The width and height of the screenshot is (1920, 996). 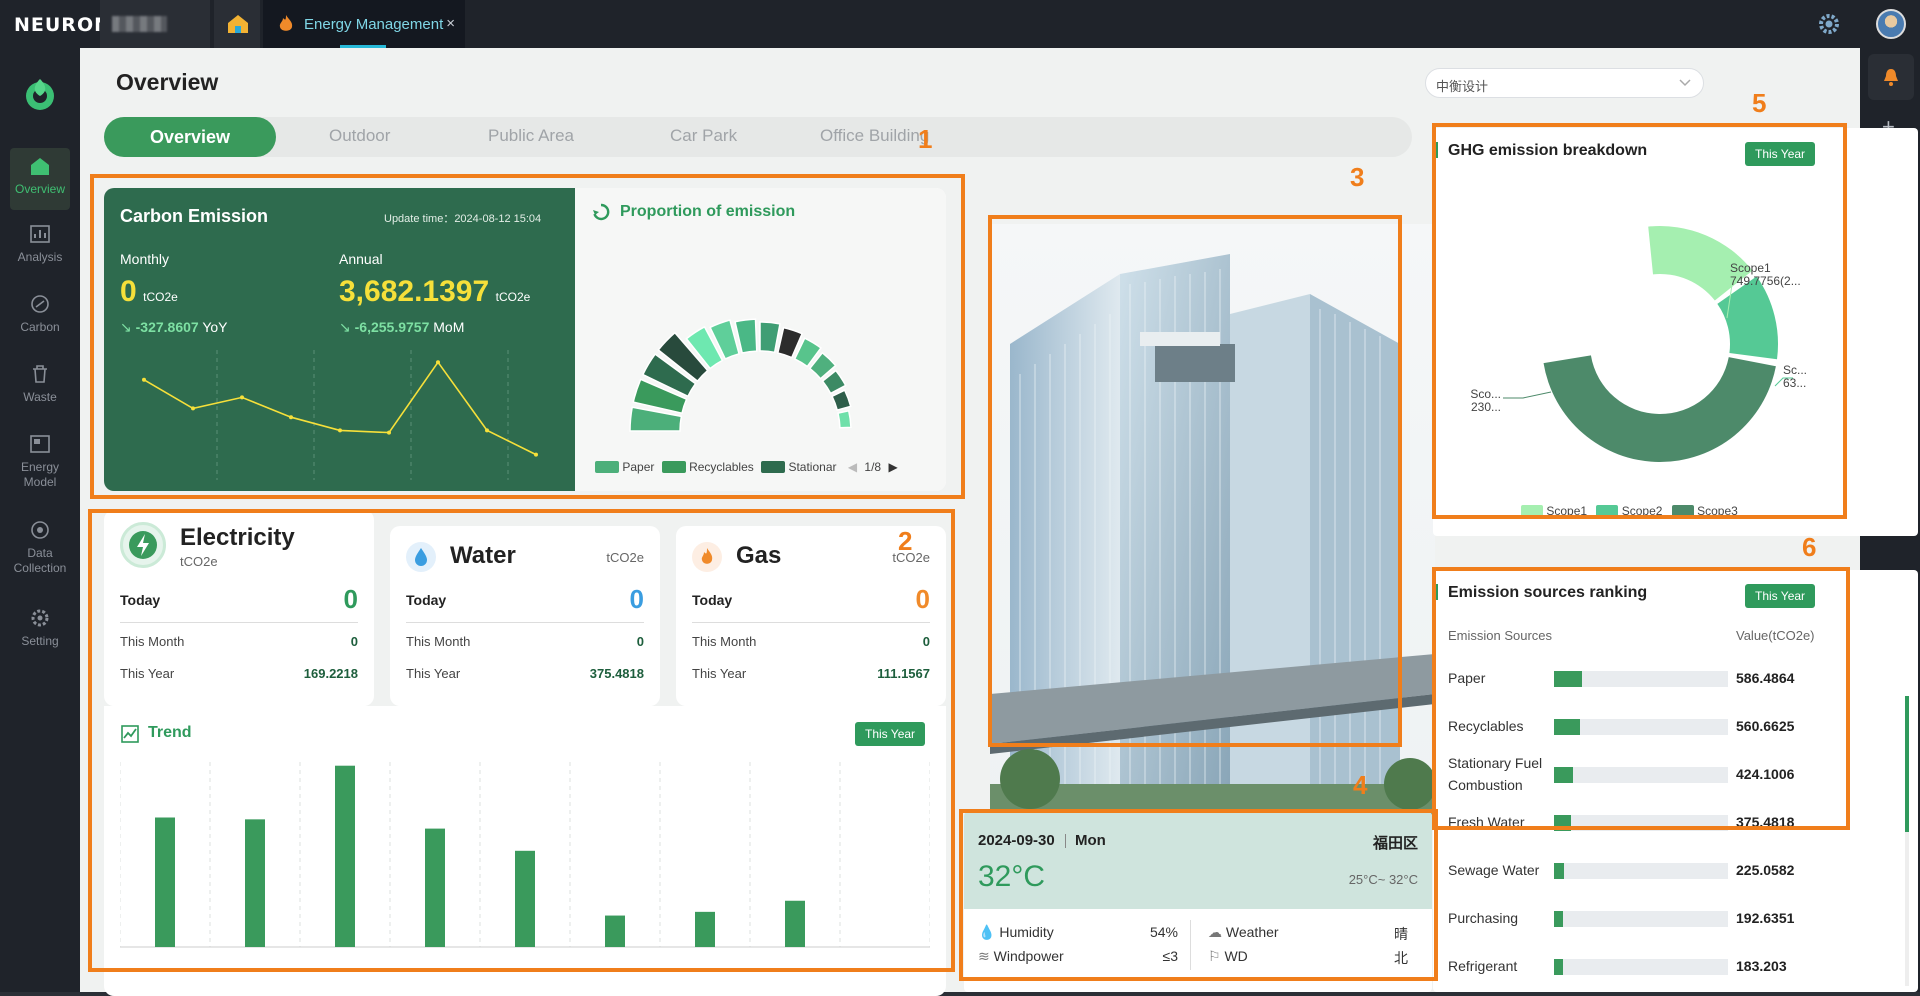 I want to click on project-select: 中衡设计, so click(x=1564, y=83).